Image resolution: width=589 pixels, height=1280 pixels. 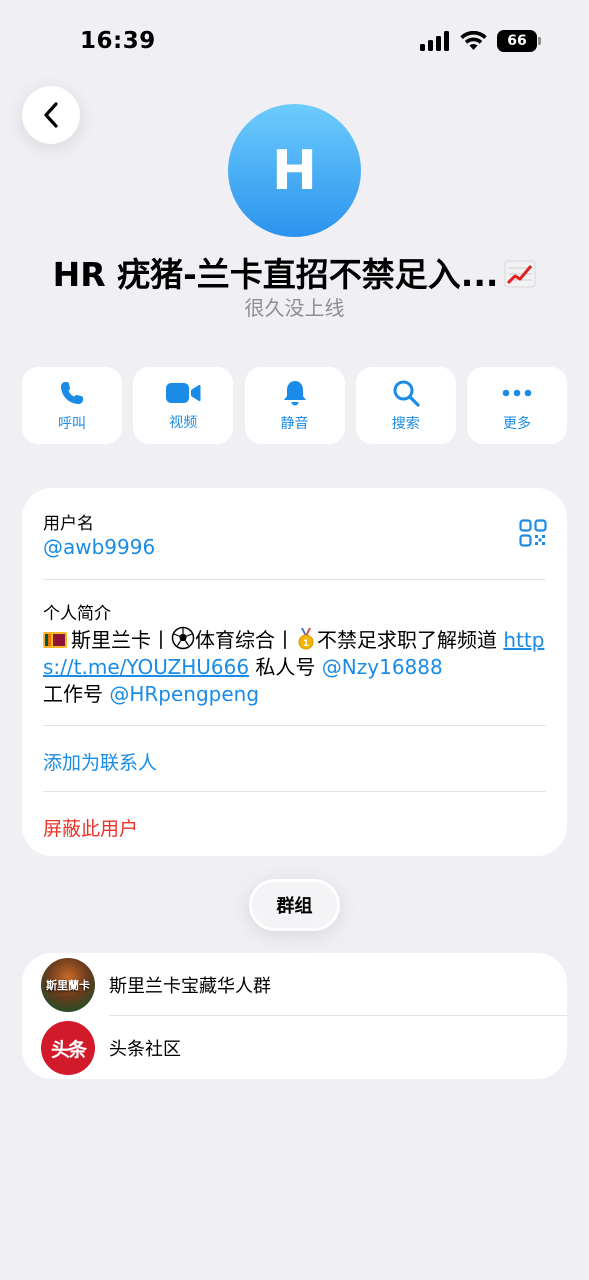 What do you see at coordinates (434, 41) in the screenshot?
I see `signal-icon` at bounding box center [434, 41].